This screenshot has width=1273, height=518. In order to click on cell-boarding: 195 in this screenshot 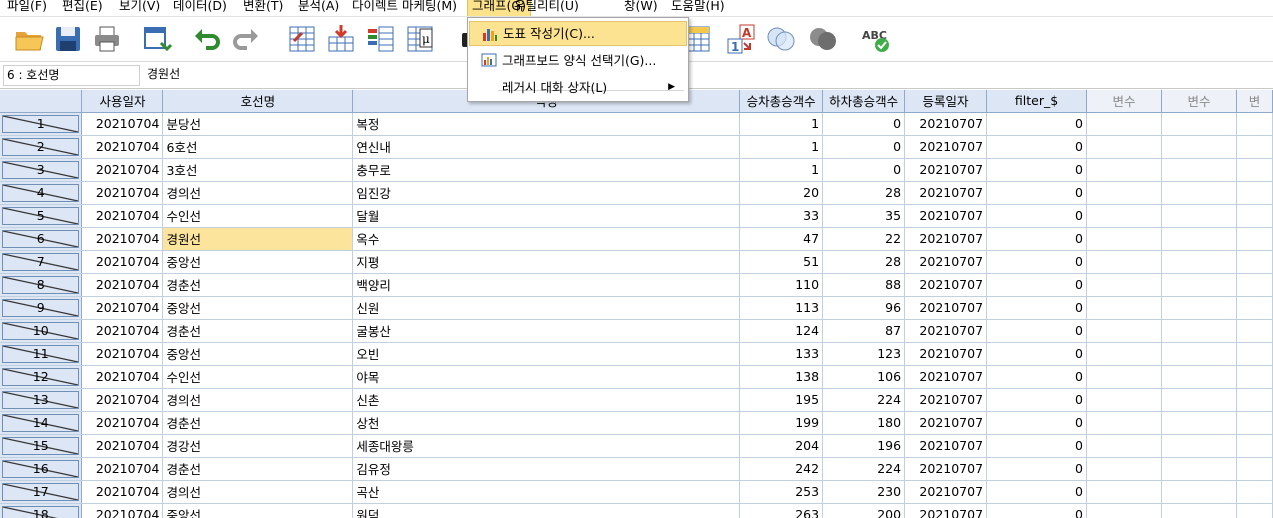, I will do `click(781, 400)`.